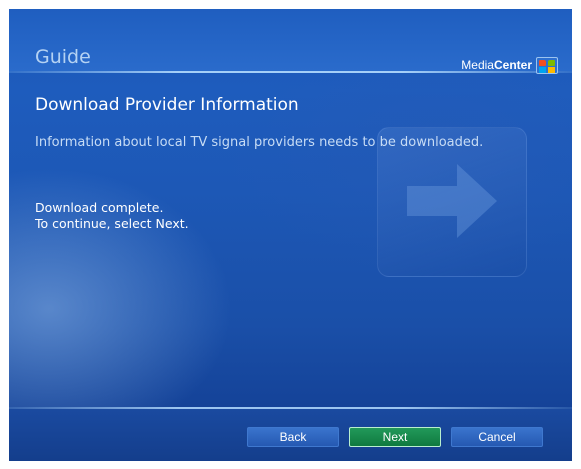  I want to click on next-button: Next, so click(395, 437).